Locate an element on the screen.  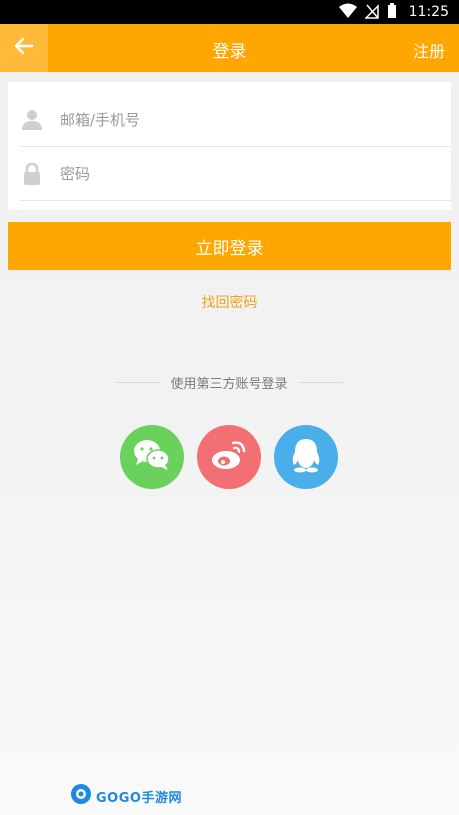
register-button: 注册 is located at coordinates (429, 50).